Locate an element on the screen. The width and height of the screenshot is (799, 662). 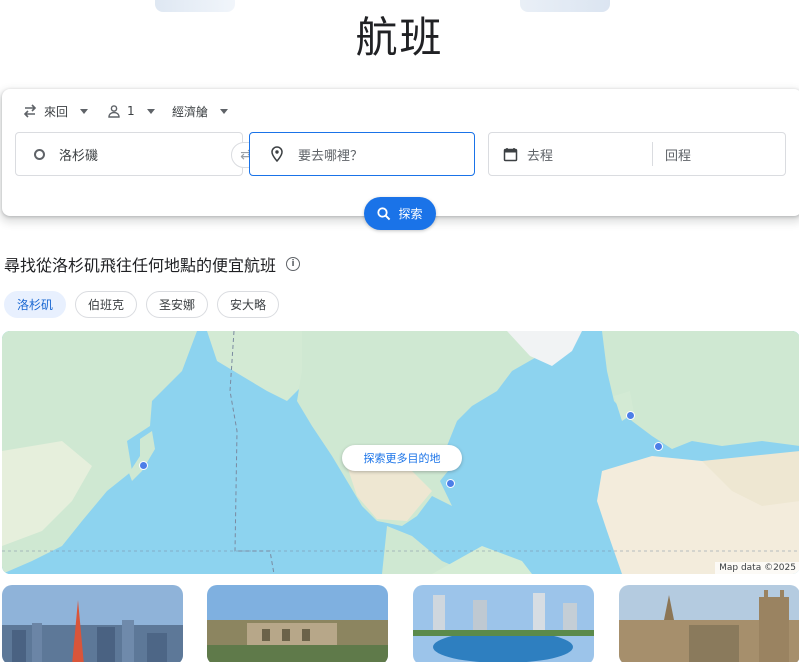
depart-placeholder: 去程 is located at coordinates (540, 156).